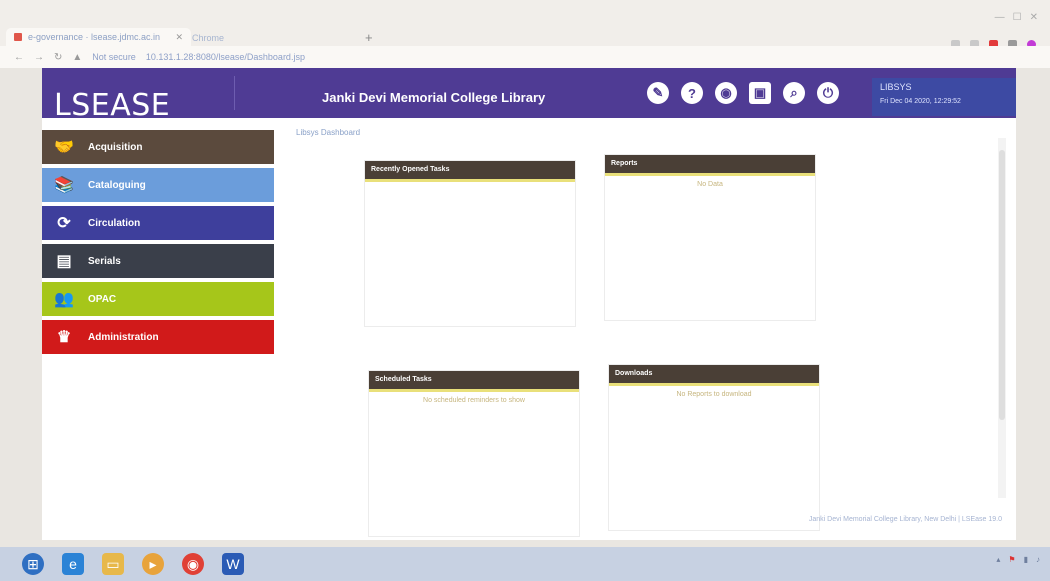  What do you see at coordinates (179, 37) in the screenshot?
I see `tab-close-icon: ✕` at bounding box center [179, 37].